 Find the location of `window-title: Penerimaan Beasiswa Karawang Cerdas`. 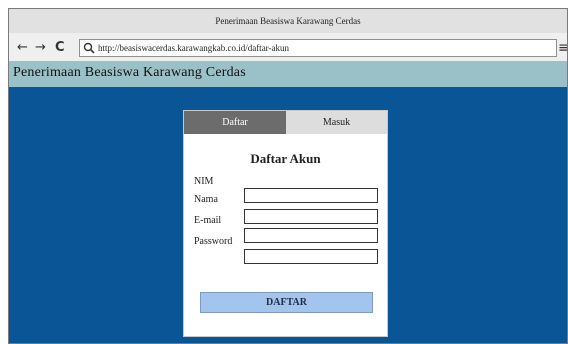

window-title: Penerimaan Beasiswa Karawang Cerdas is located at coordinates (288, 21).